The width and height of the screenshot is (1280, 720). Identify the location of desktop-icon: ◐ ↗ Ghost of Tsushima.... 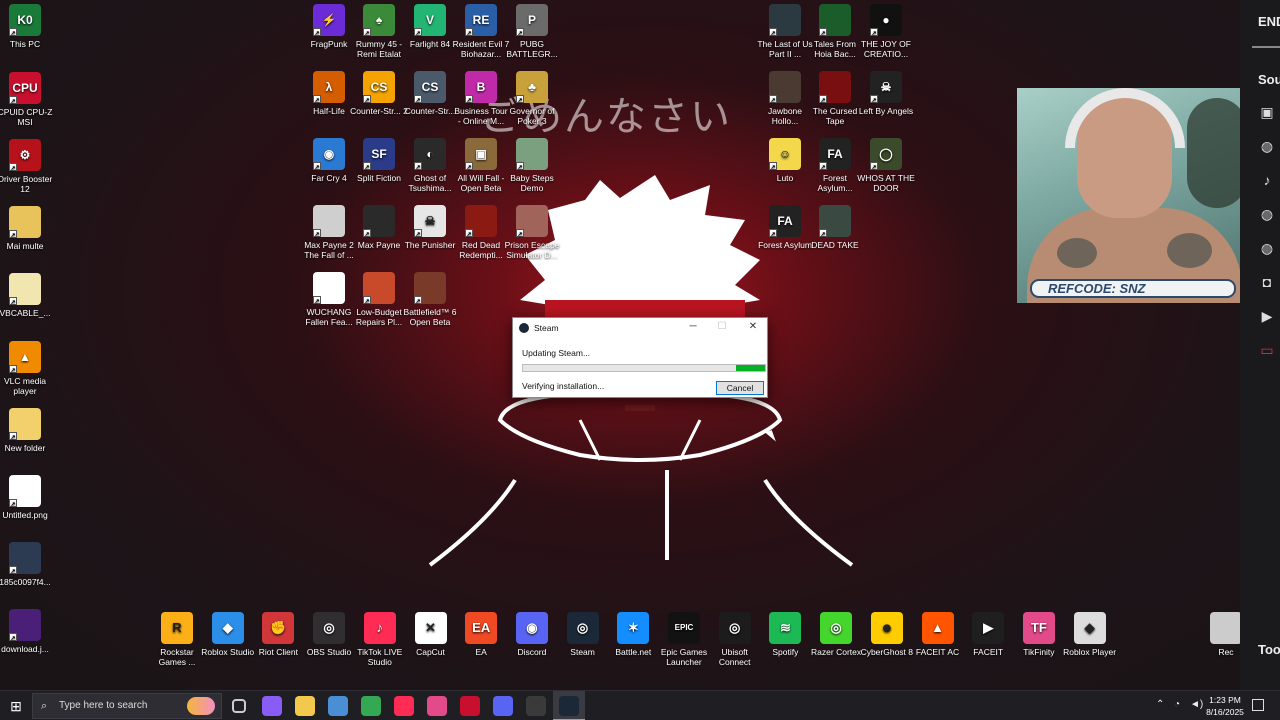
(430, 165).